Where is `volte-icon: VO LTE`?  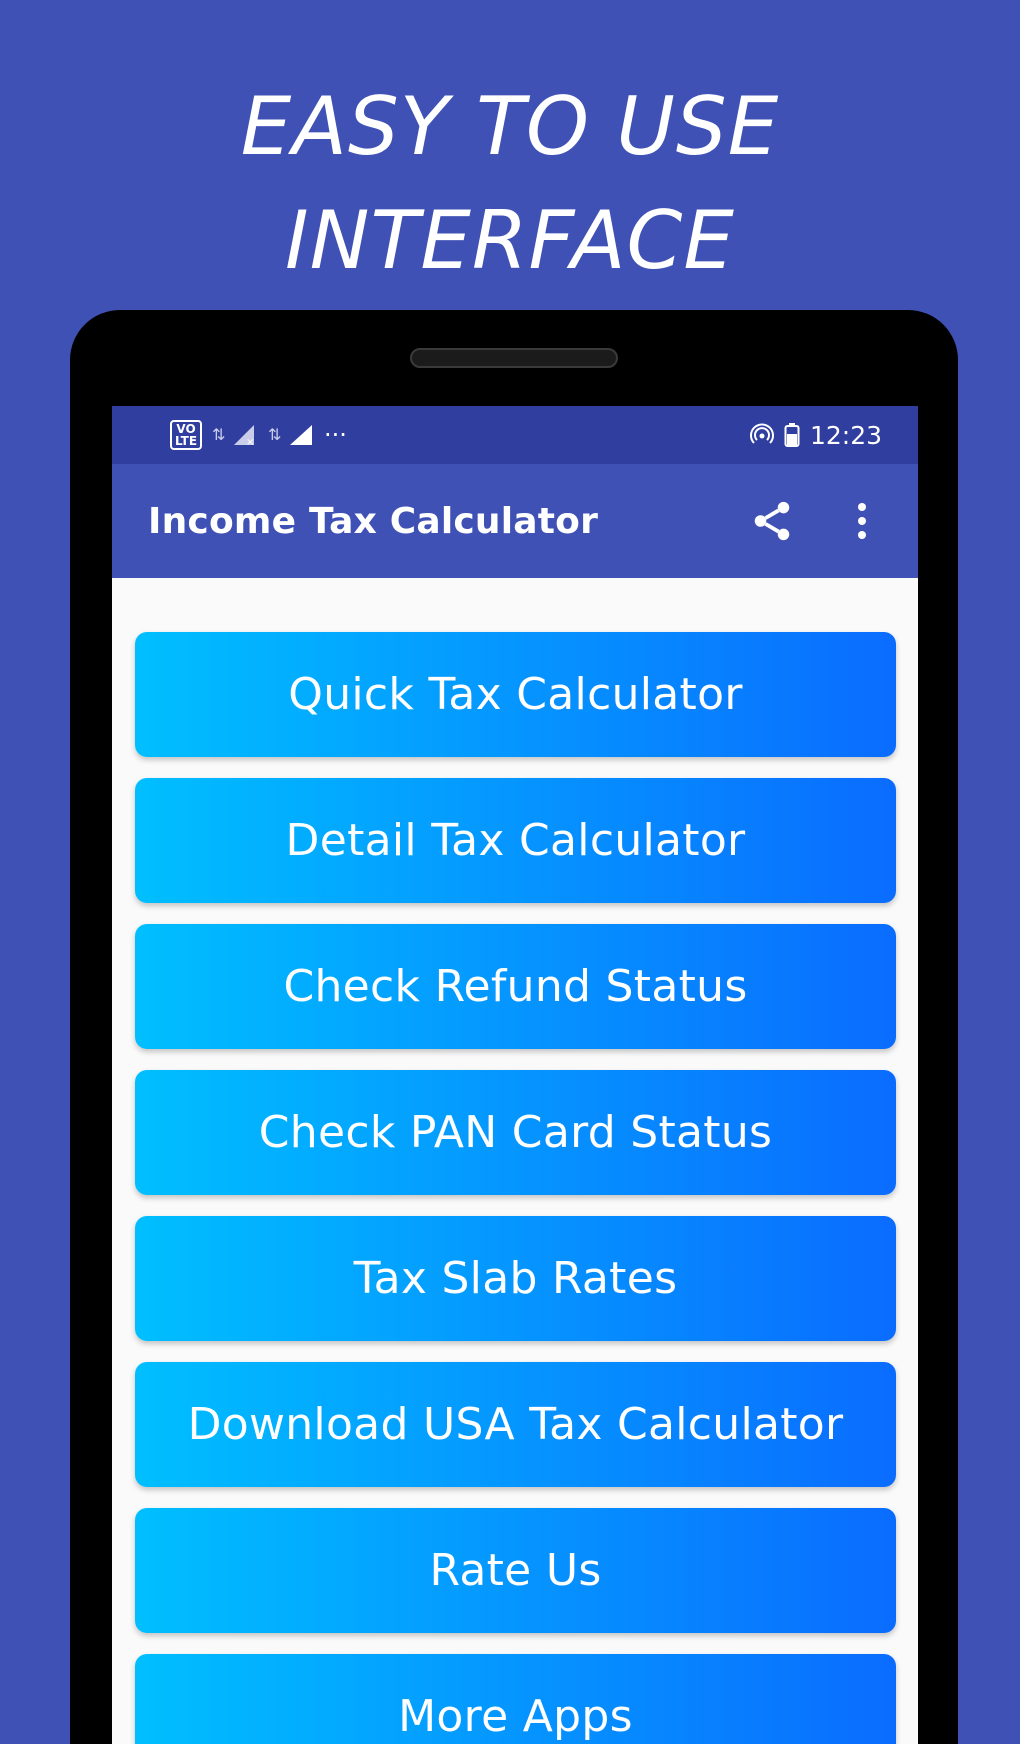 volte-icon: VO LTE is located at coordinates (186, 435).